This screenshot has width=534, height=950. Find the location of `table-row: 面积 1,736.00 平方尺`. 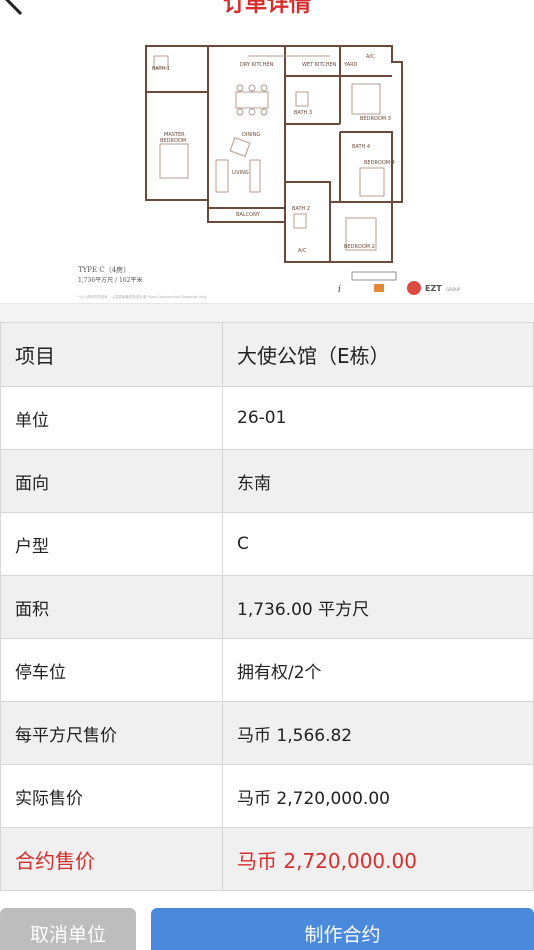

table-row: 面积 1,736.00 平方尺 is located at coordinates (267, 607).